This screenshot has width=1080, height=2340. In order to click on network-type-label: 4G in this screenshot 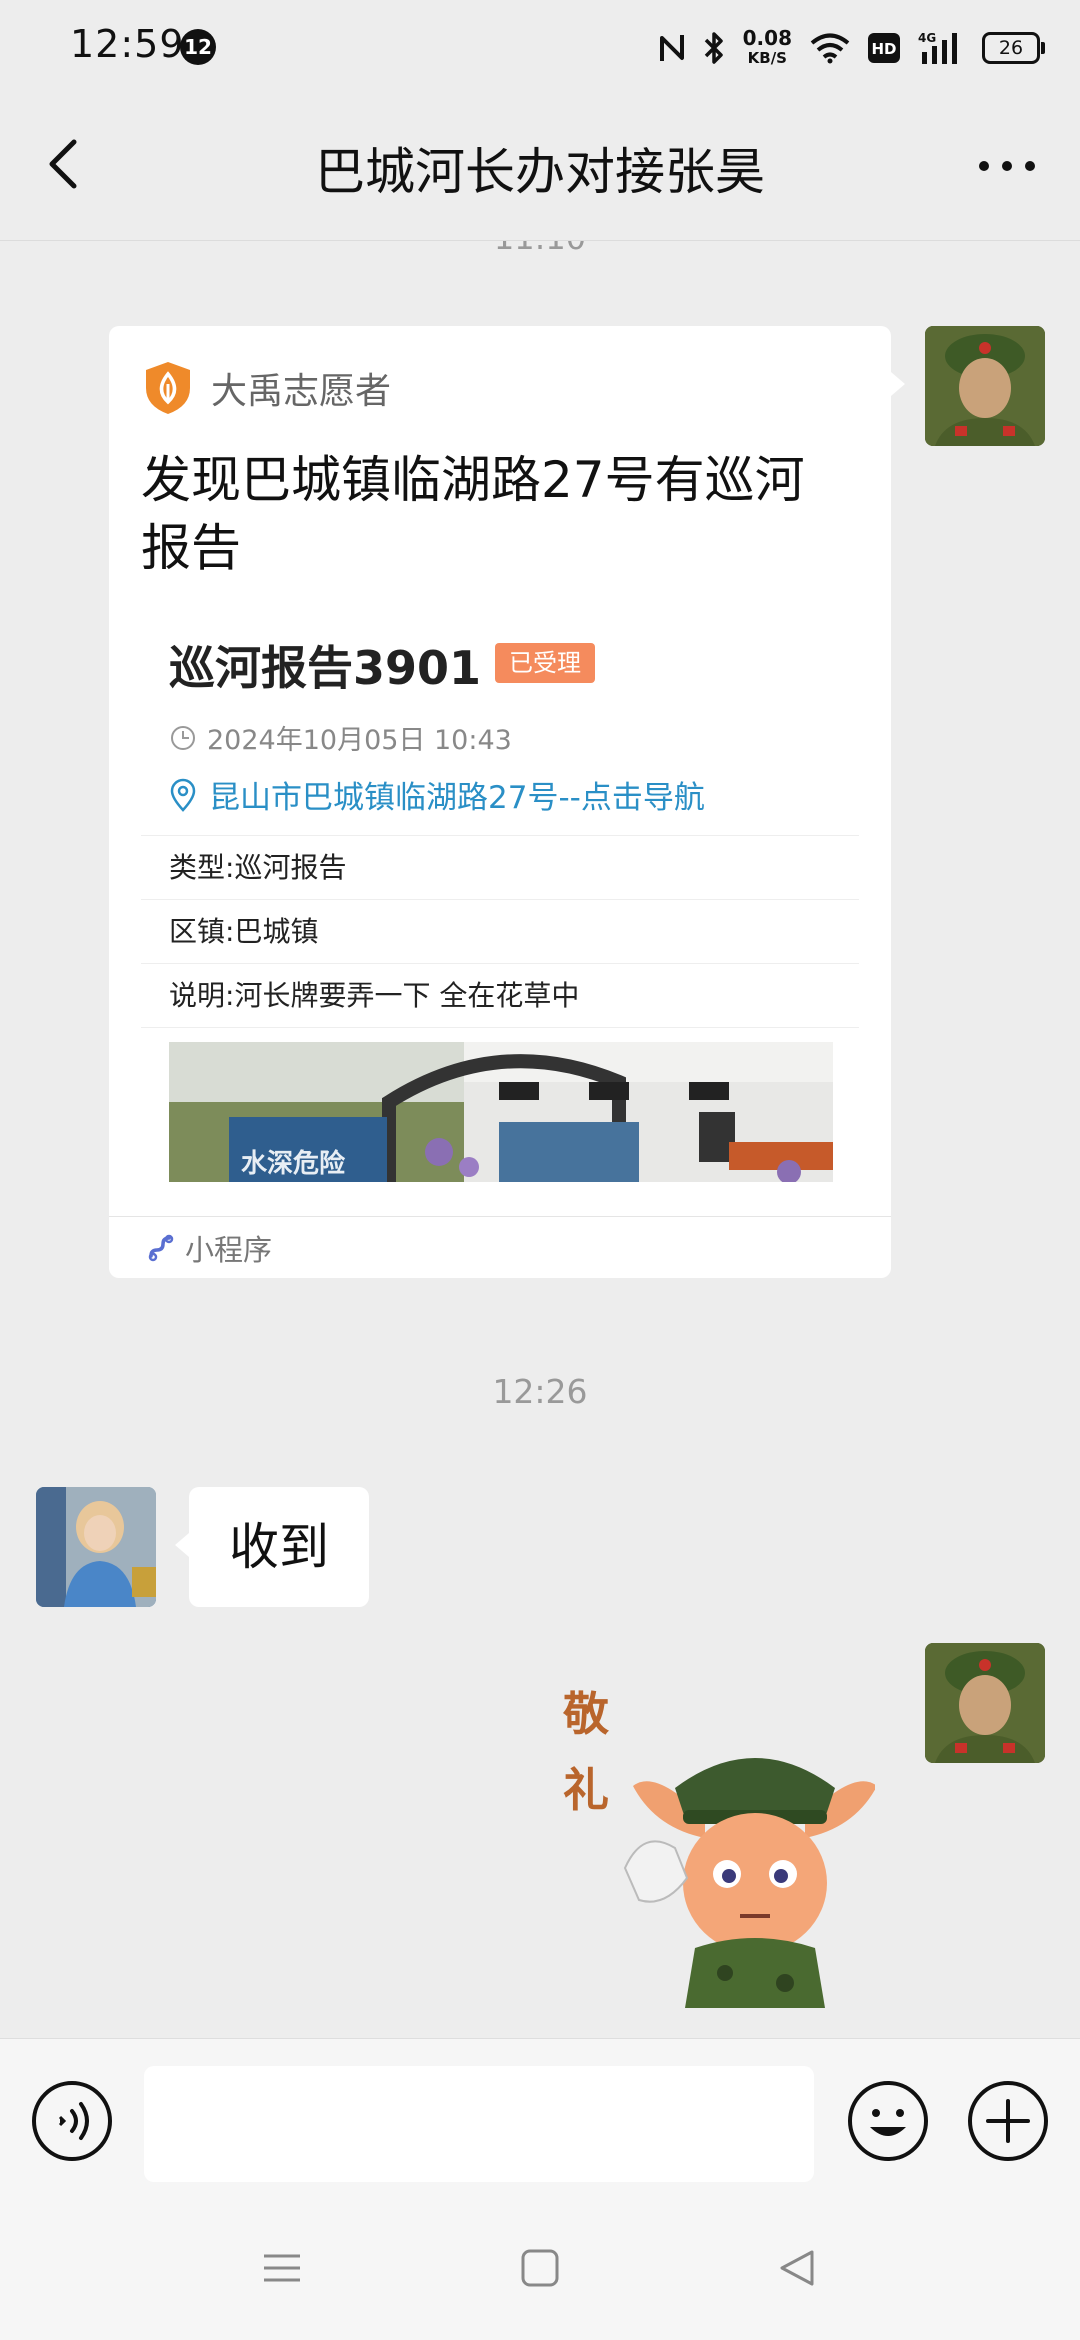, I will do `click(927, 38)`.